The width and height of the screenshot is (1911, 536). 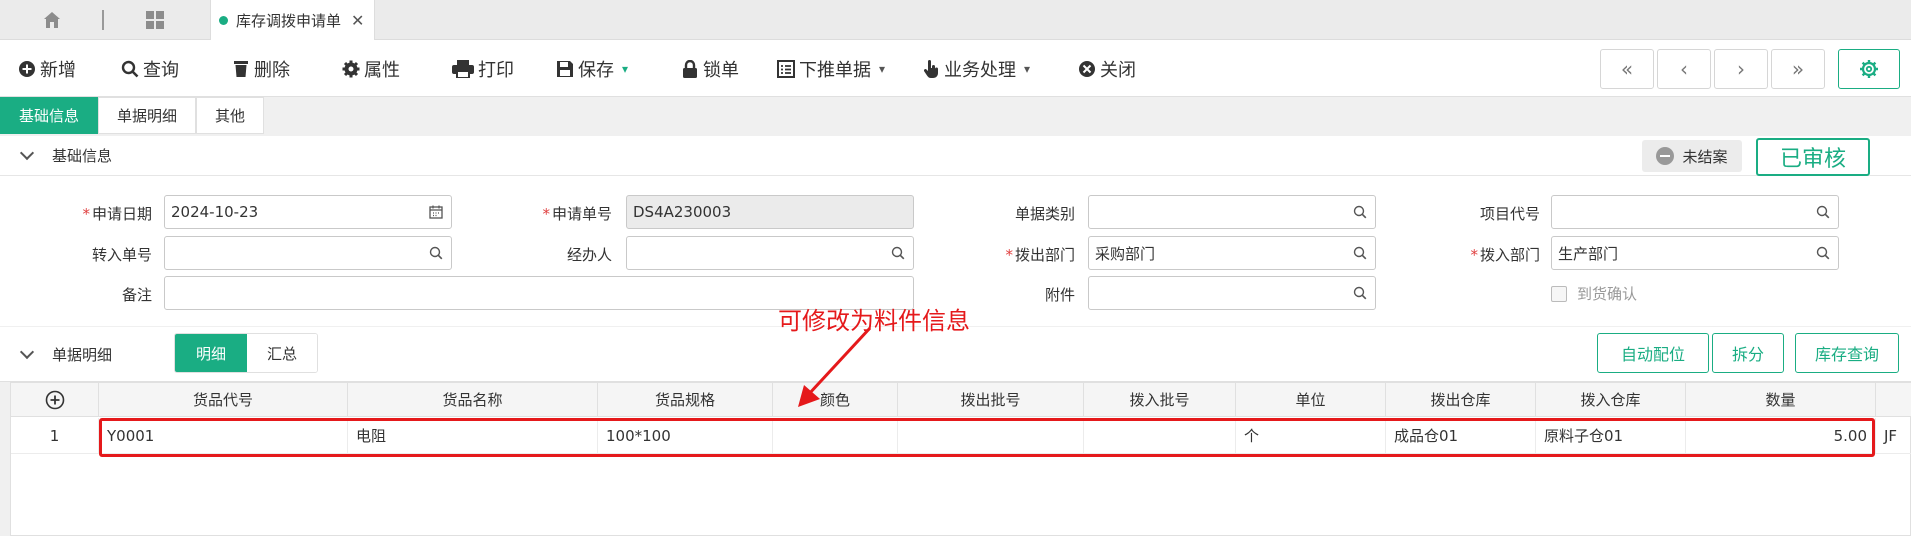 What do you see at coordinates (1118, 70) in the screenshot?
I see `close-label: 关闭` at bounding box center [1118, 70].